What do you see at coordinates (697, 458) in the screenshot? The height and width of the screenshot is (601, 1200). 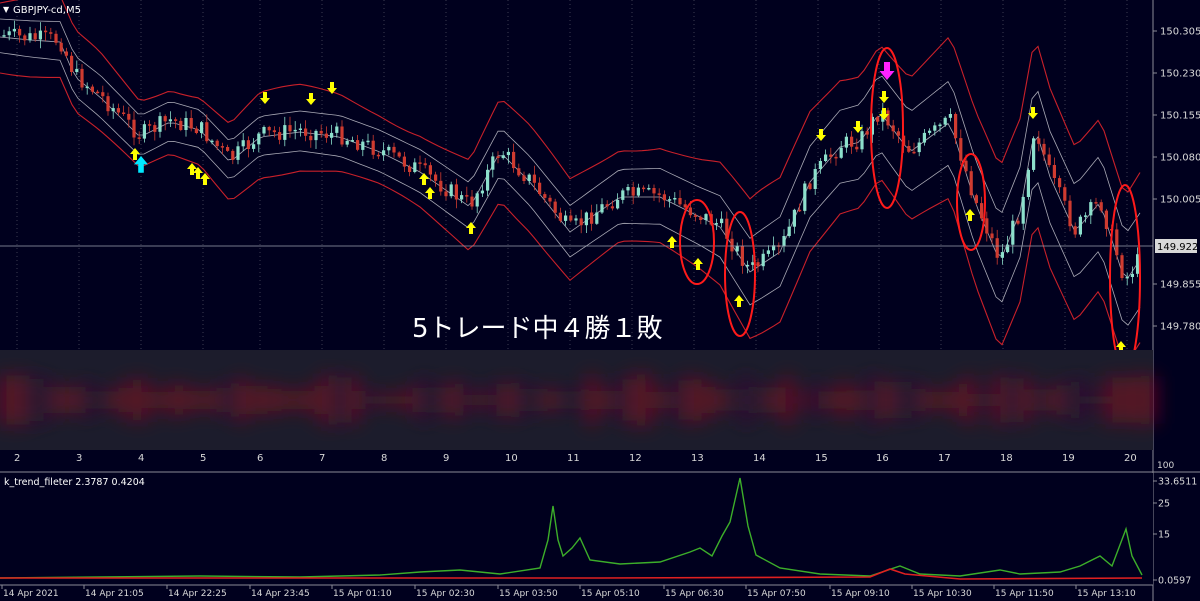 I see `panel-axis-label: 13` at bounding box center [697, 458].